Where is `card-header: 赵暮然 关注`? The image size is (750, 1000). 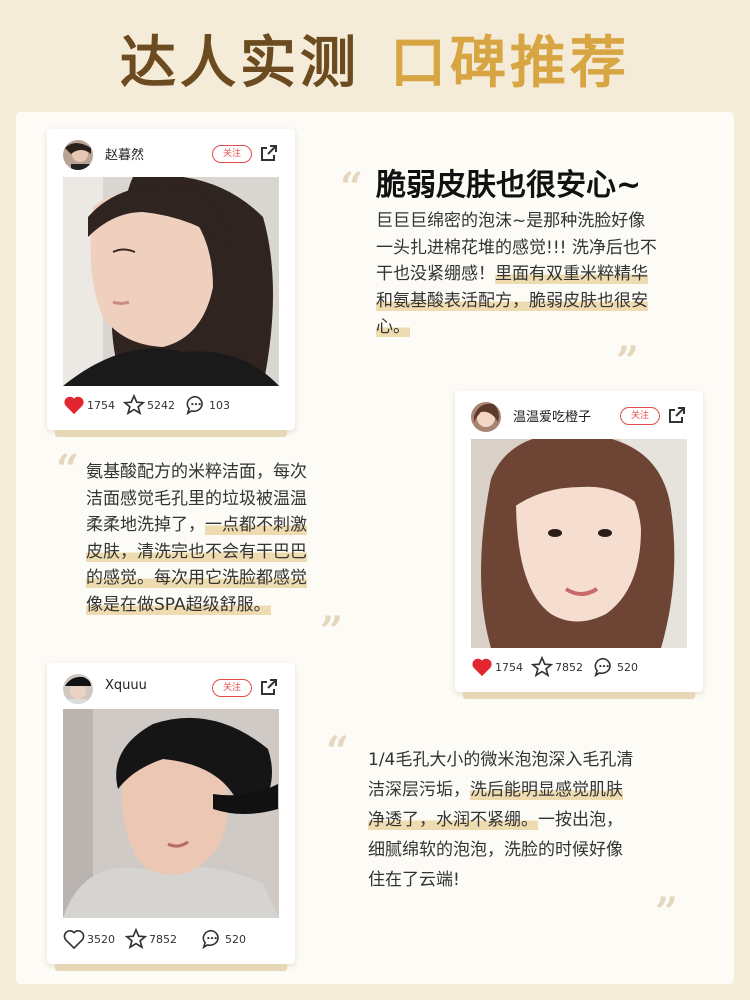
card-header: 赵暮然 关注 is located at coordinates (171, 153).